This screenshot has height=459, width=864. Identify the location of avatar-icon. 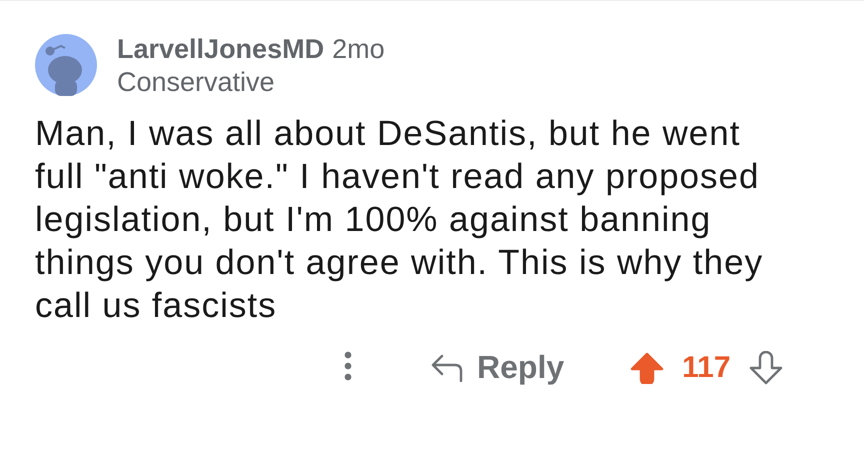
(66, 65).